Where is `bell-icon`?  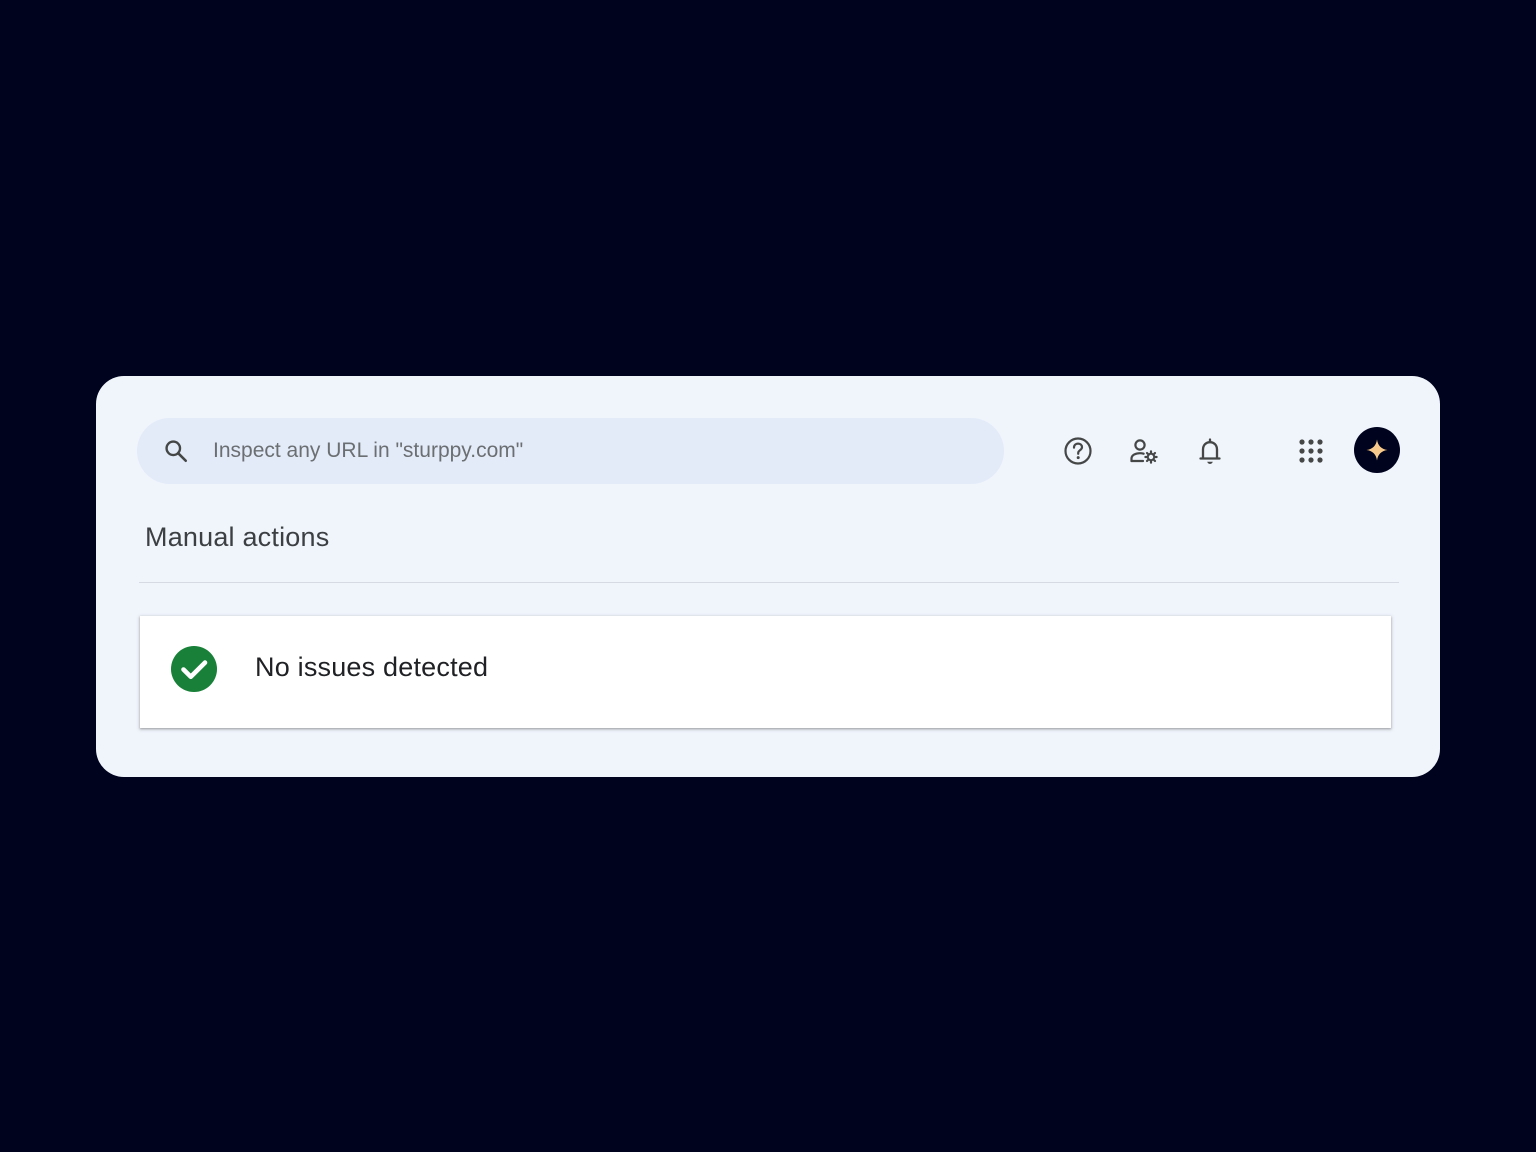
bell-icon is located at coordinates (1210, 451).